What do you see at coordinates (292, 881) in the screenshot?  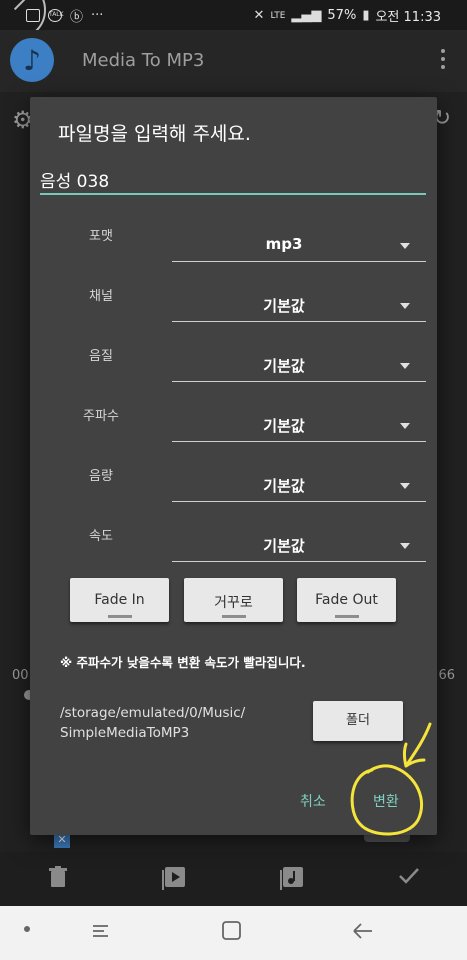 I see `music-library-icon` at bounding box center [292, 881].